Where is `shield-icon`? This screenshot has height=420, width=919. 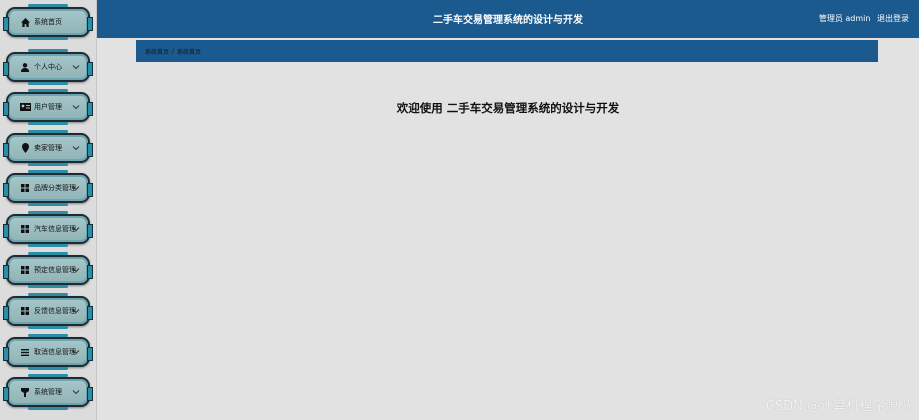 shield-icon is located at coordinates (25, 392).